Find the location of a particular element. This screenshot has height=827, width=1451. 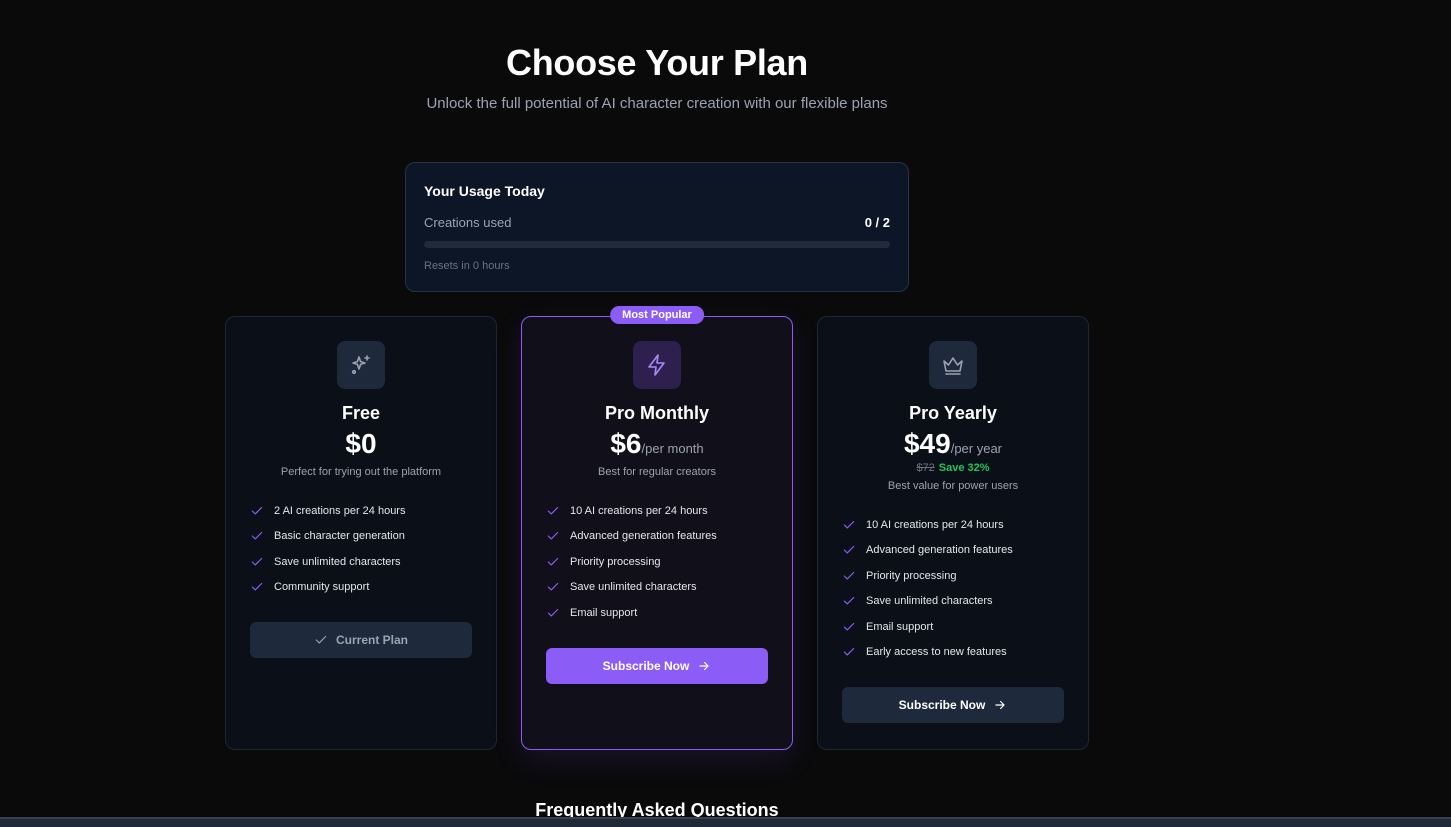

plan-price: $6 is located at coordinates (626, 443).